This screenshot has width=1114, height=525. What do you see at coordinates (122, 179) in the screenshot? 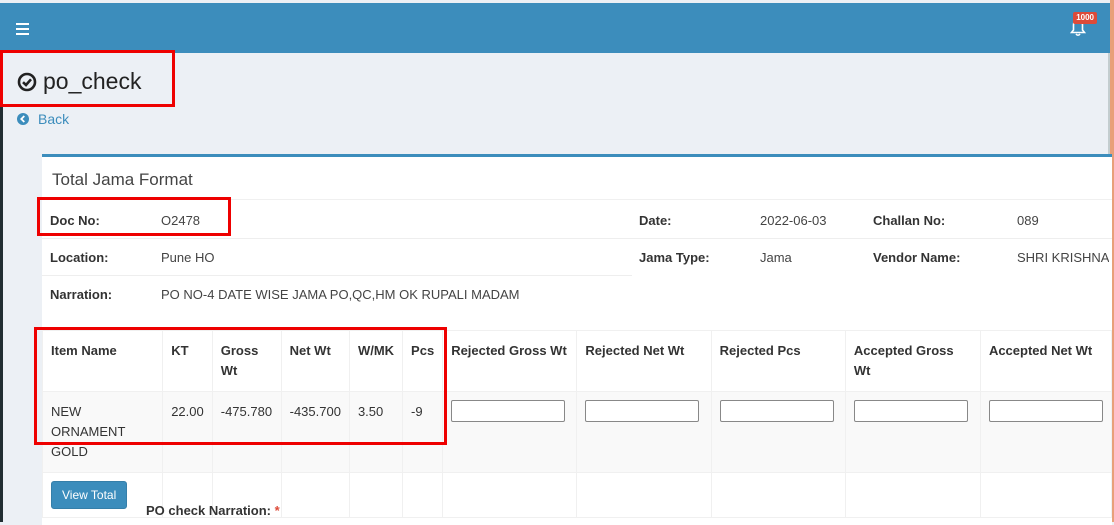
I see `box-title: Total Jama Format` at bounding box center [122, 179].